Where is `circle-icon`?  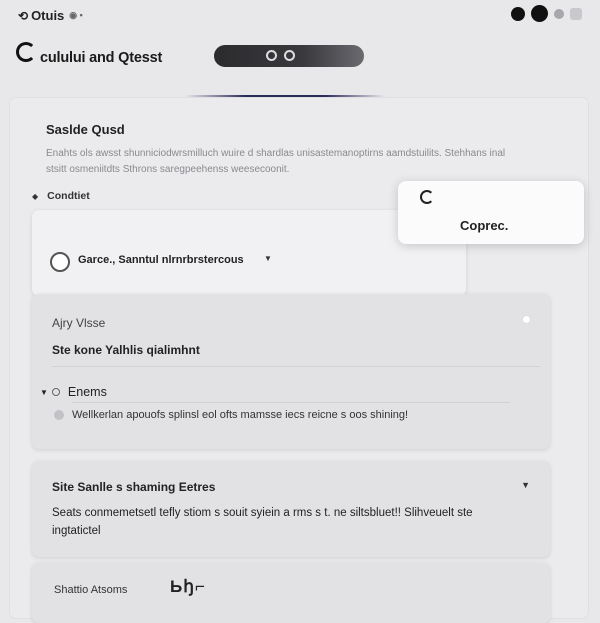
circle-icon is located at coordinates (60, 262).